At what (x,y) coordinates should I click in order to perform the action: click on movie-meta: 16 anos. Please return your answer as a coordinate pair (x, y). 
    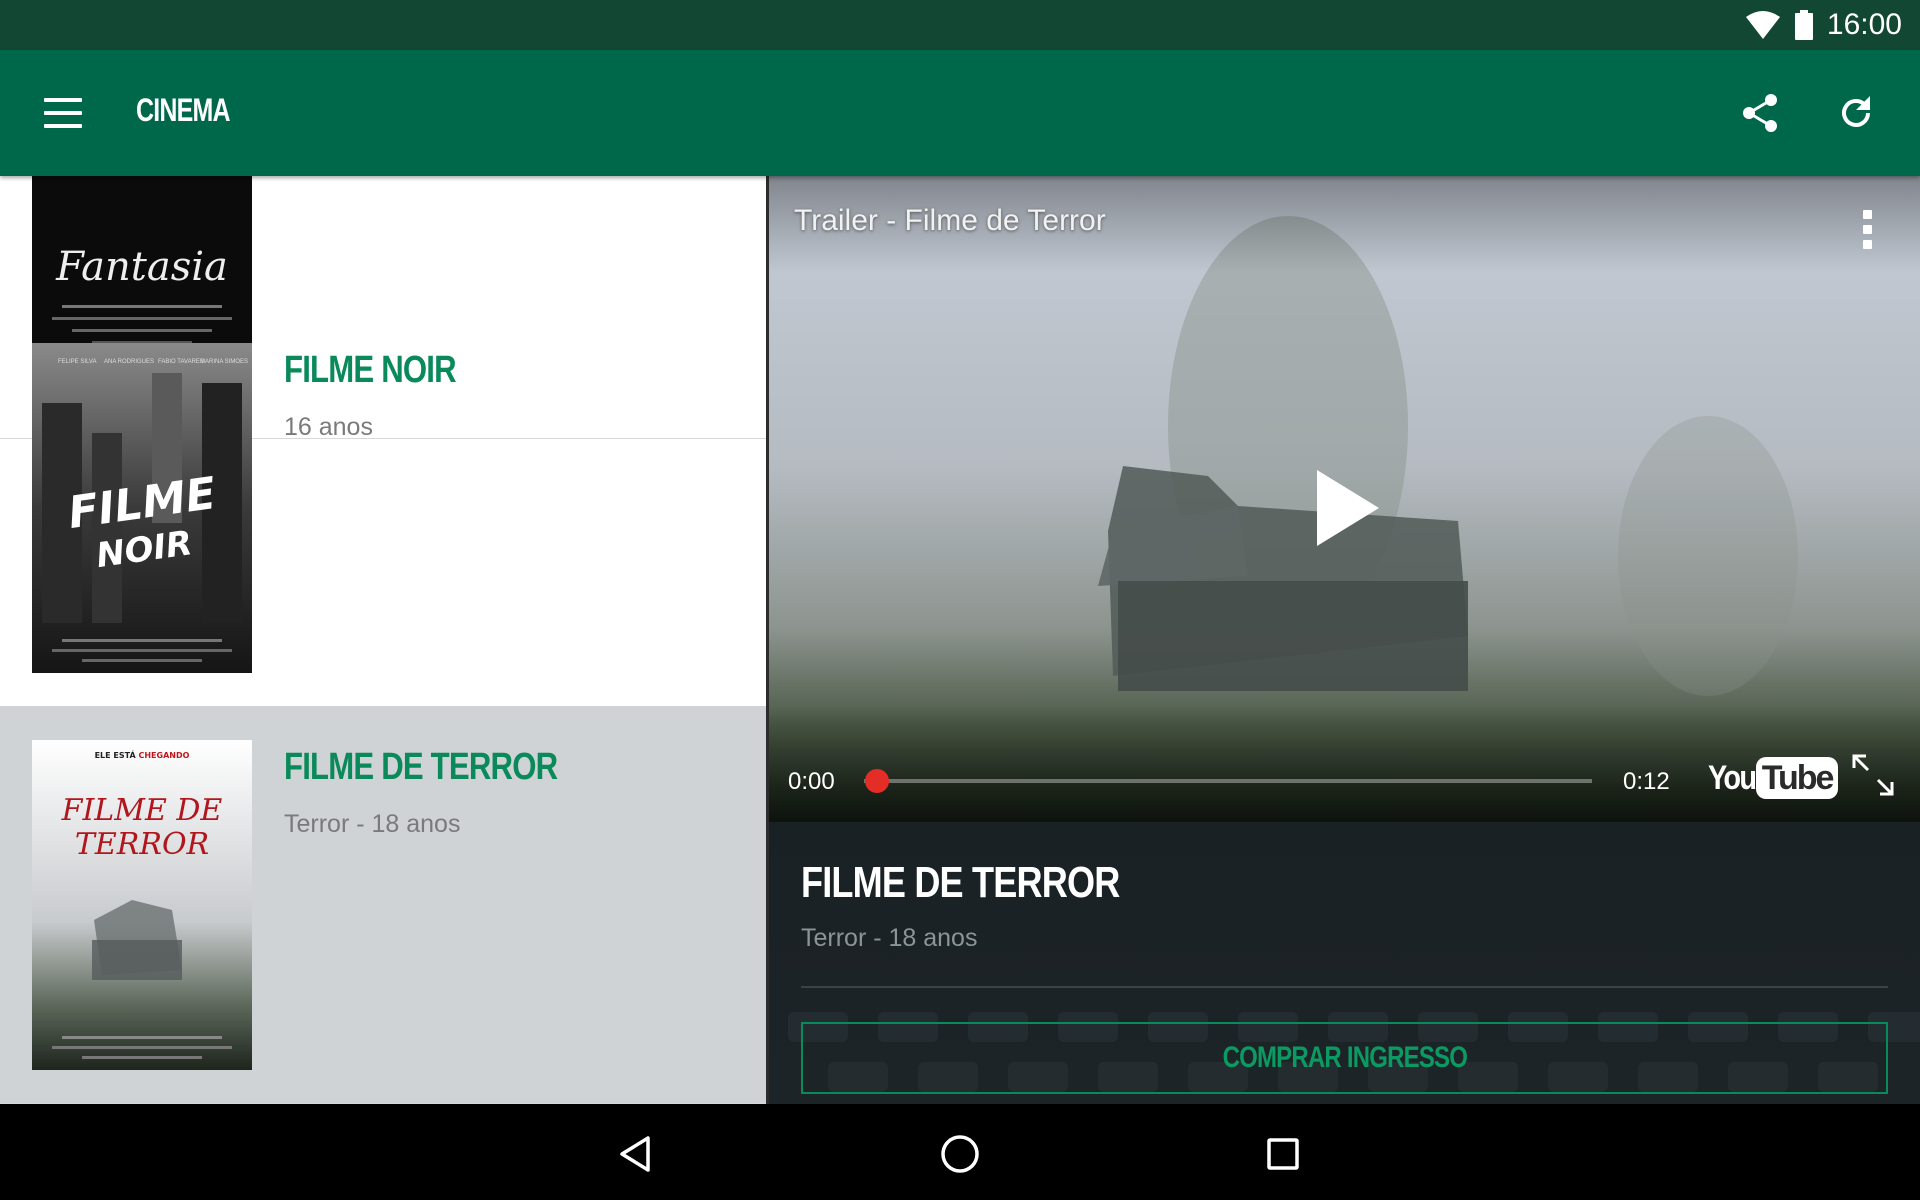
    Looking at the image, I should click on (328, 427).